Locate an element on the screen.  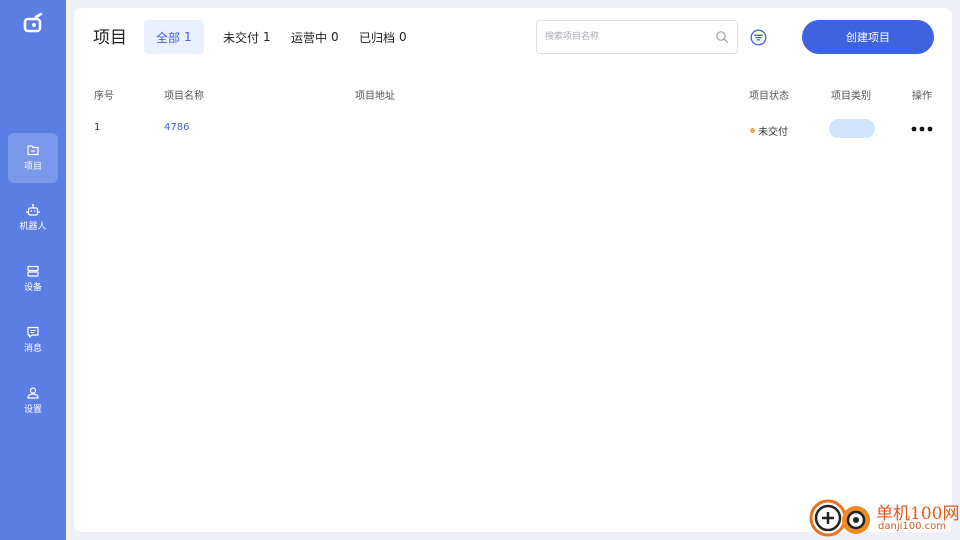
app-logo-icon is located at coordinates (33, 23).